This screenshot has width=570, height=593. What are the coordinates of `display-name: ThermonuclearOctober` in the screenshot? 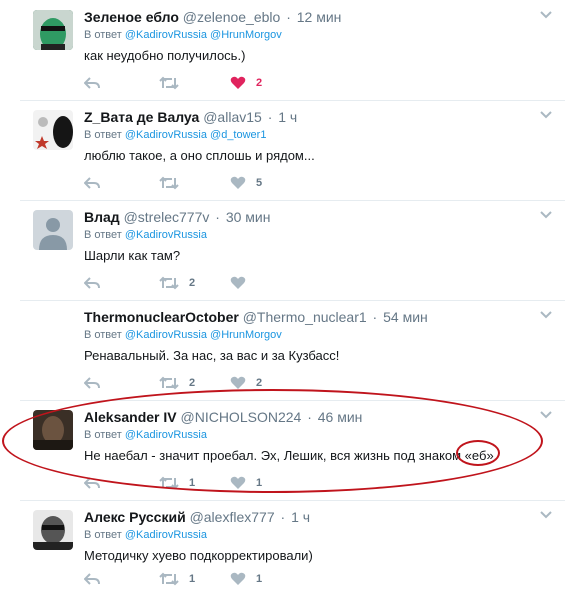 It's located at (161, 317).